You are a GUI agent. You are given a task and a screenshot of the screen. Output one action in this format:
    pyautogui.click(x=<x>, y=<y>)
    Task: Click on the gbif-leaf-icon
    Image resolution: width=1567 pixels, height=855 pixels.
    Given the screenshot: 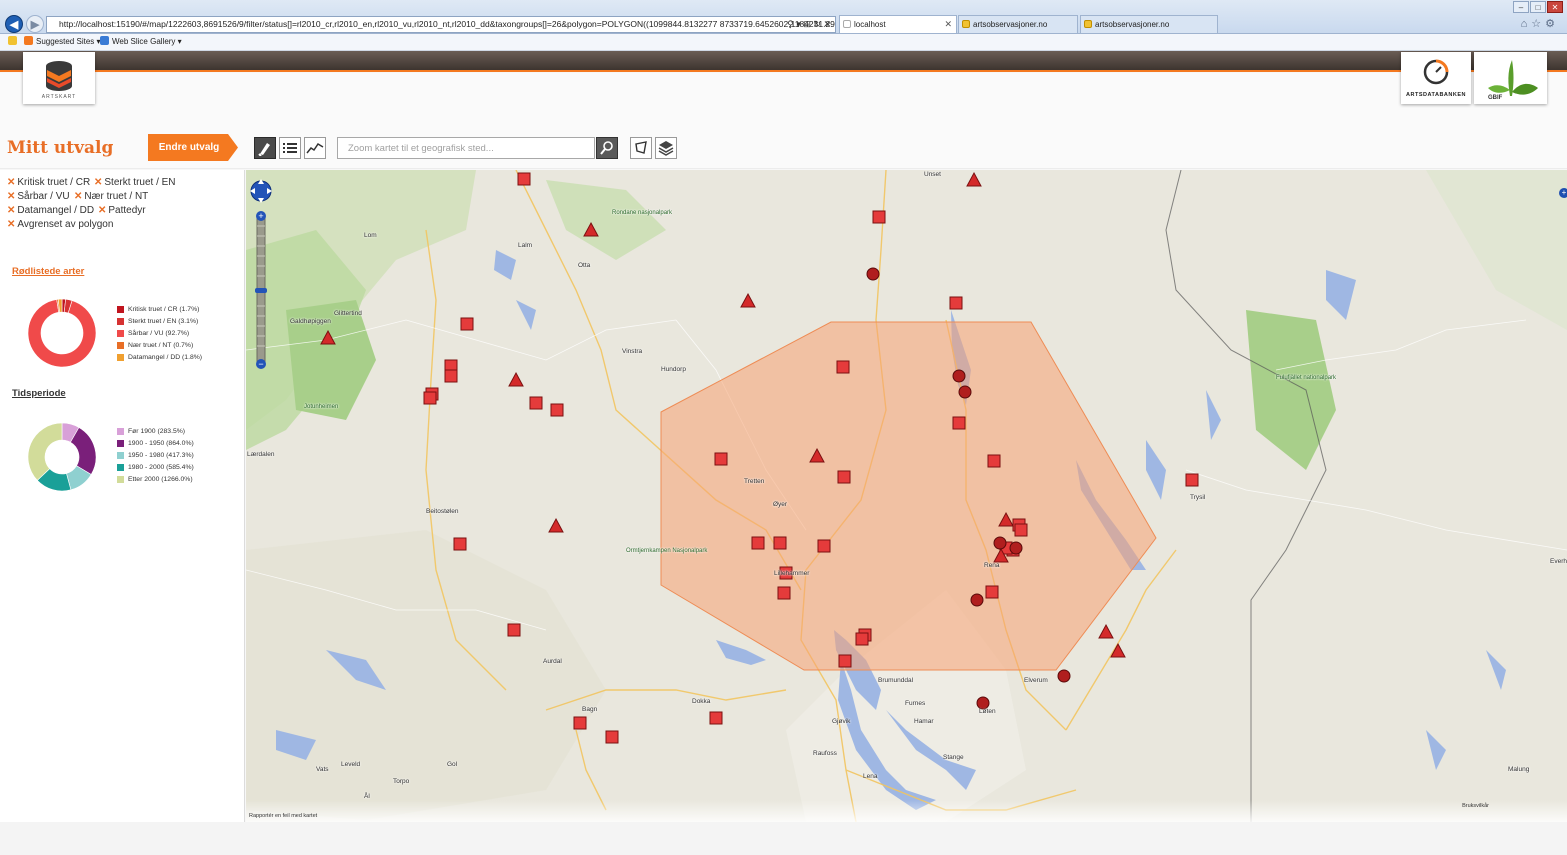 What is the action you would take?
    pyautogui.click(x=1513, y=78)
    